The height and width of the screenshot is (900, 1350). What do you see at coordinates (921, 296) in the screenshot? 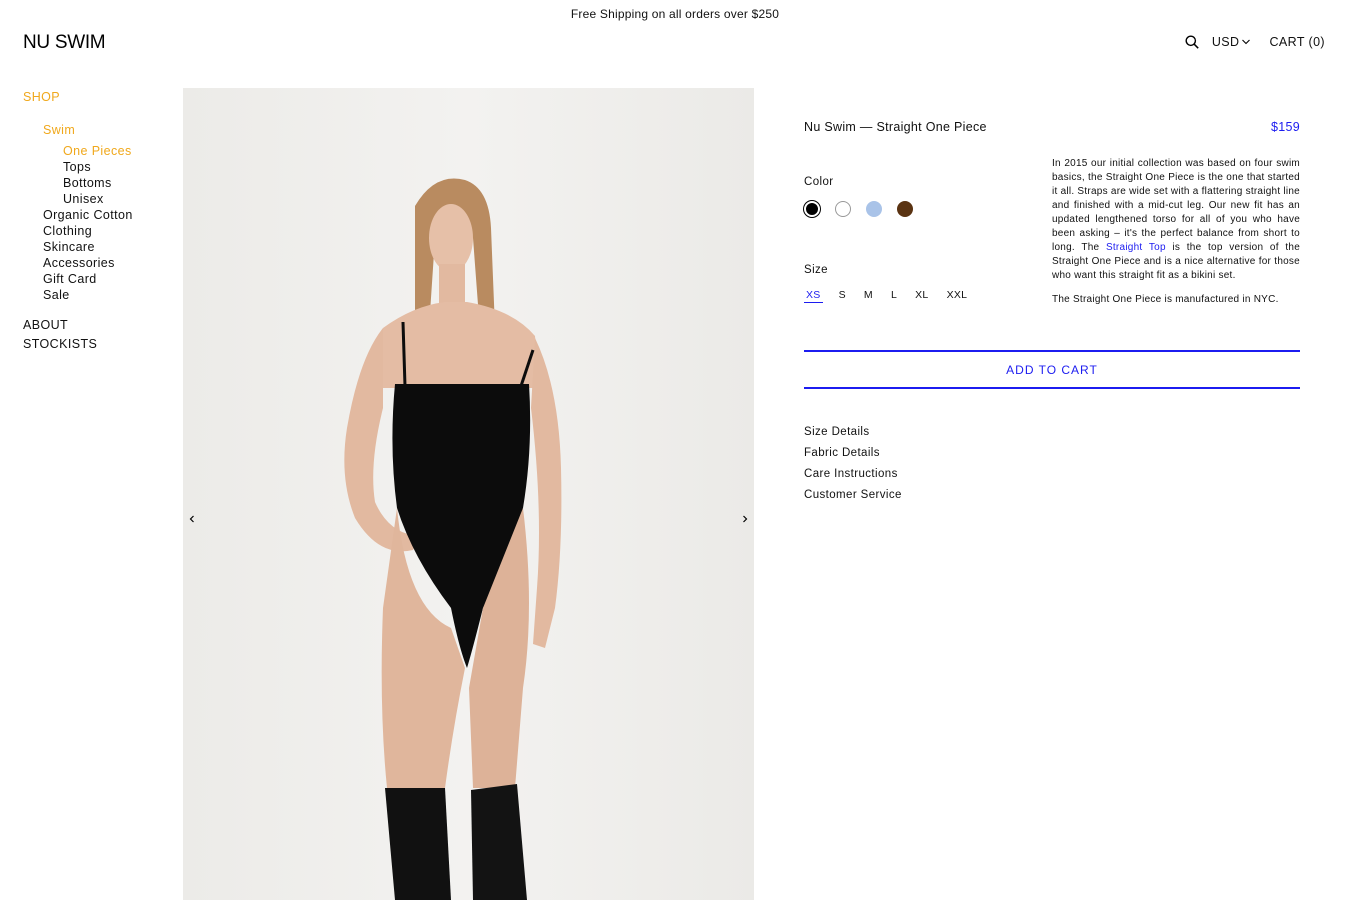
I see `size-option-xl: XL` at bounding box center [921, 296].